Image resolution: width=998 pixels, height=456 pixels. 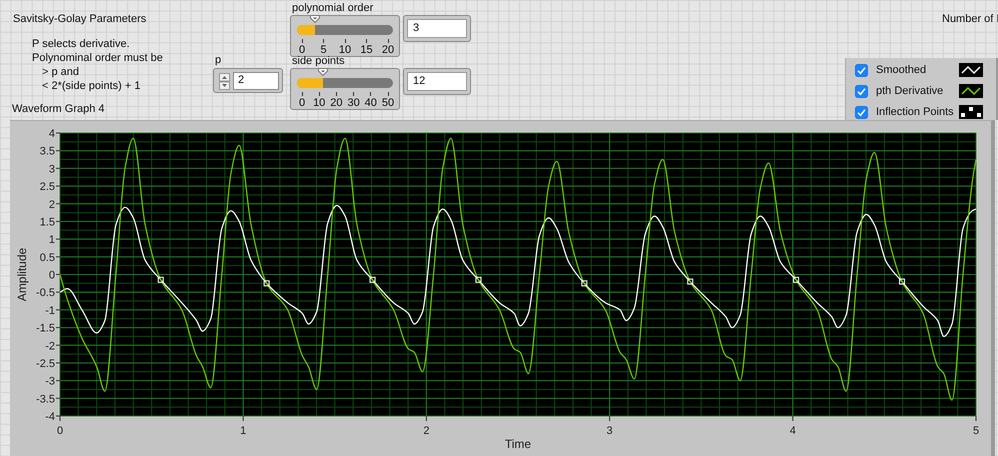 I want to click on numeric-control: 2, so click(x=248, y=80).